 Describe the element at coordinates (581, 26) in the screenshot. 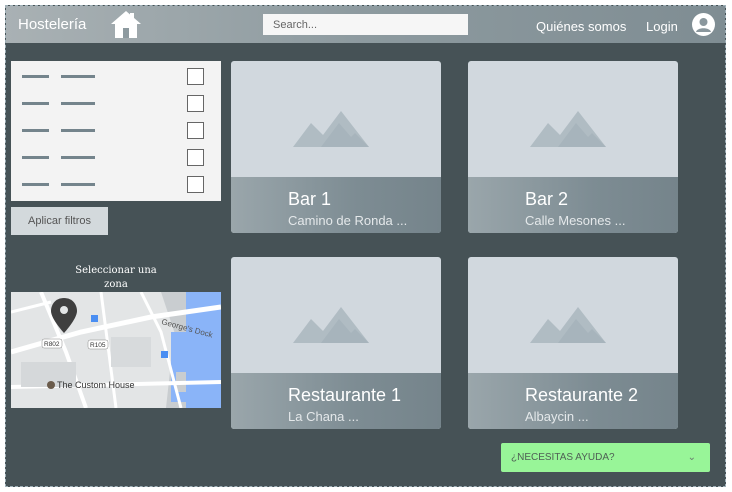

I see `nav-about-link: Quiénes somos` at that location.